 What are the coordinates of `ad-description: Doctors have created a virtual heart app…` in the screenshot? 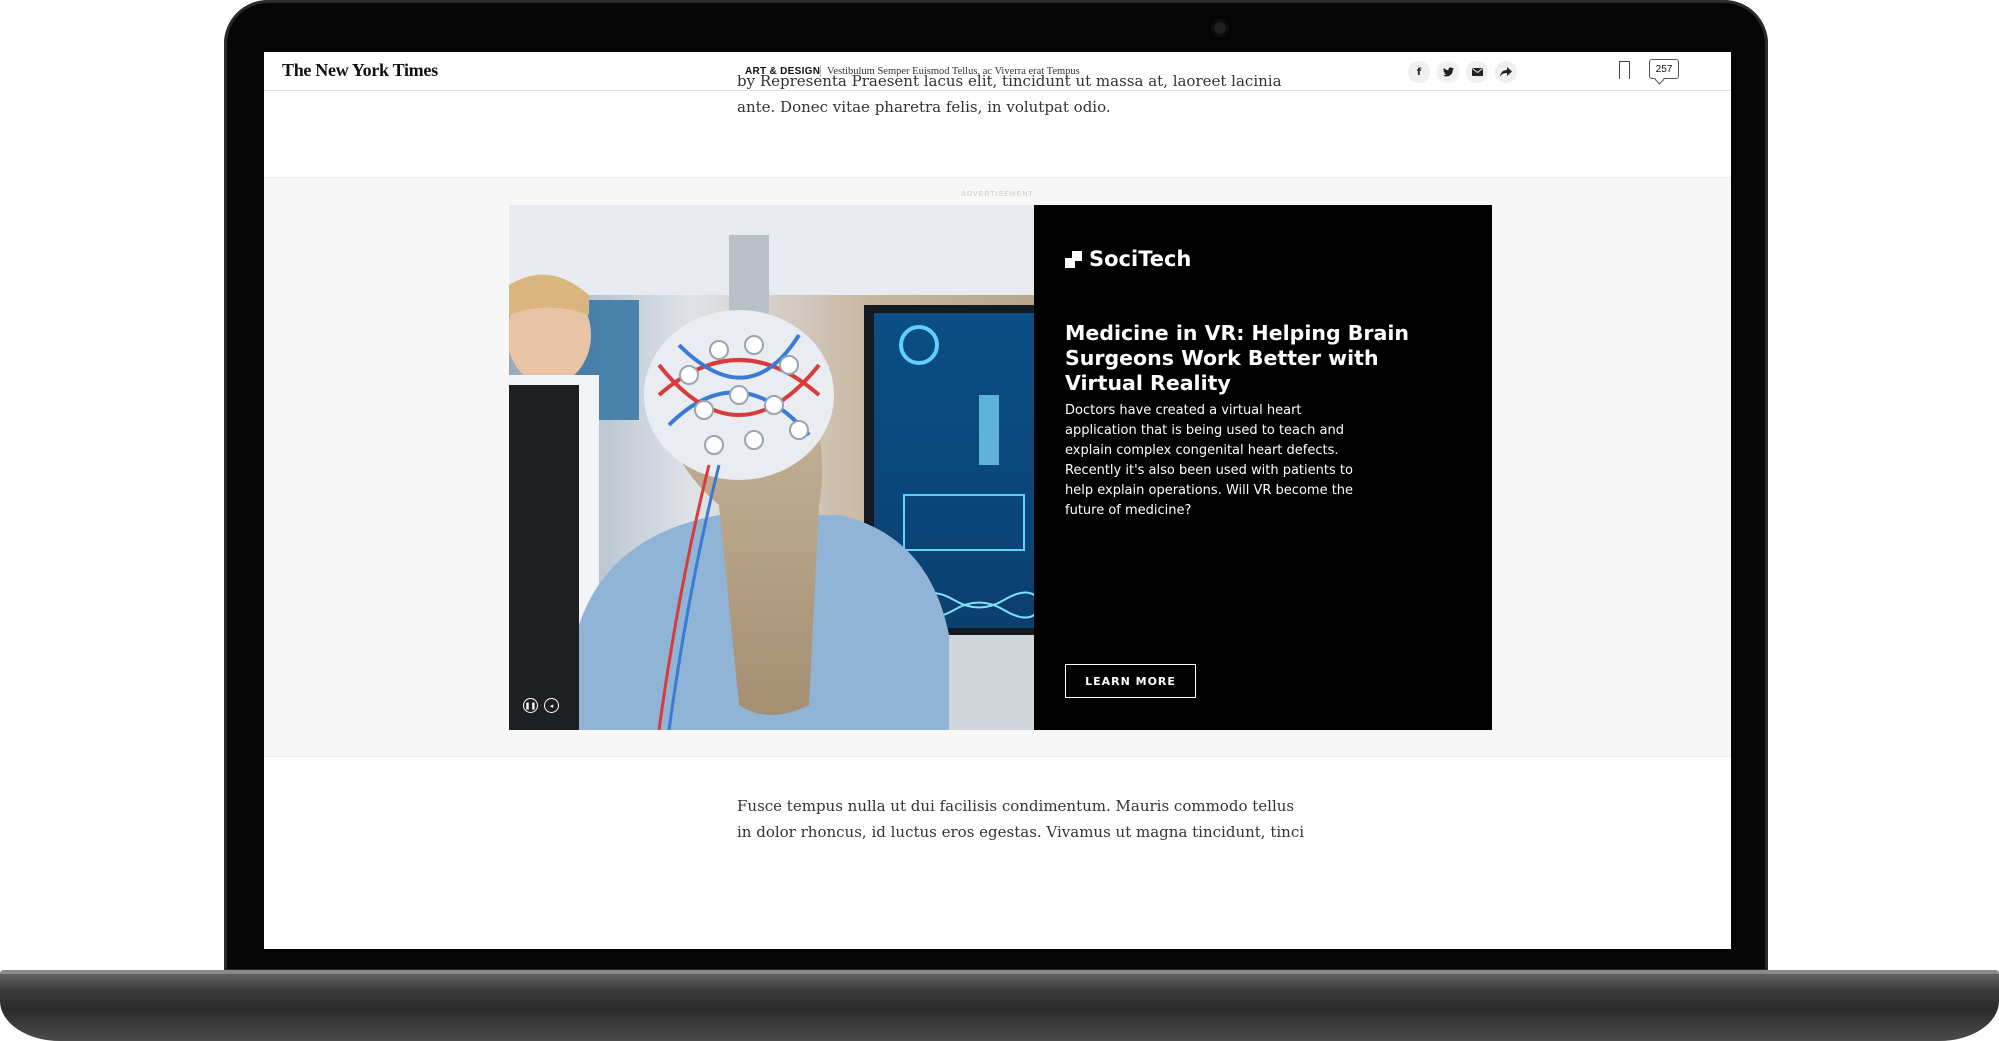 It's located at (1209, 460).